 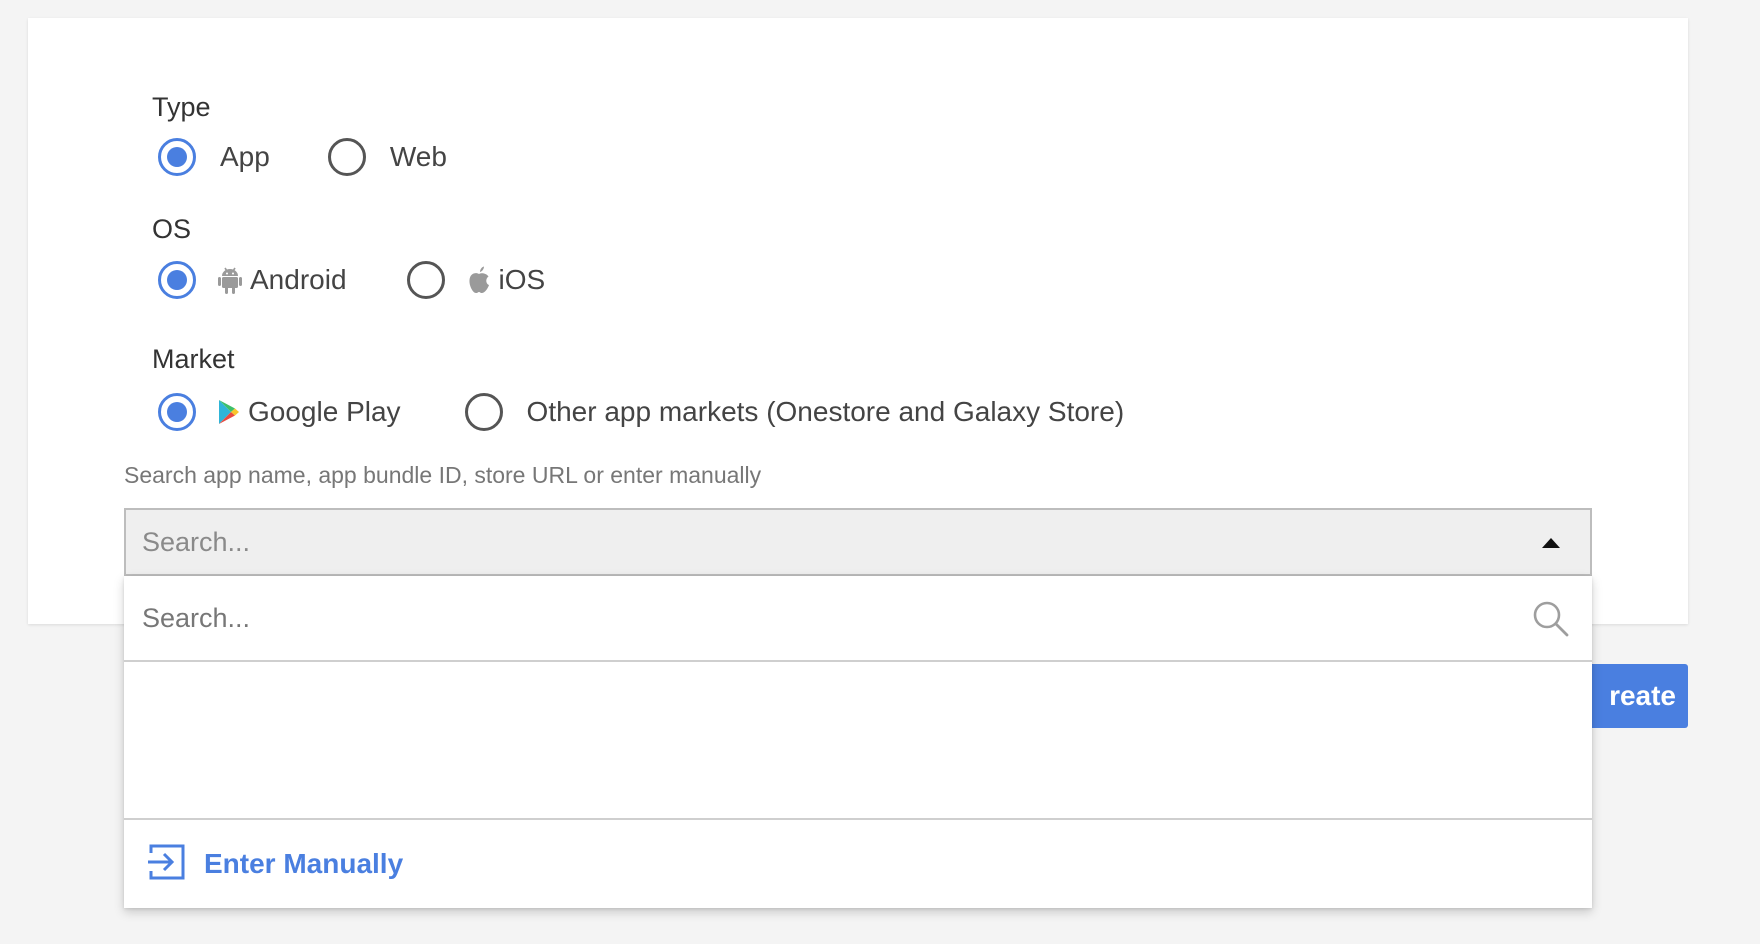 I want to click on os-android-label: Android, so click(x=298, y=279).